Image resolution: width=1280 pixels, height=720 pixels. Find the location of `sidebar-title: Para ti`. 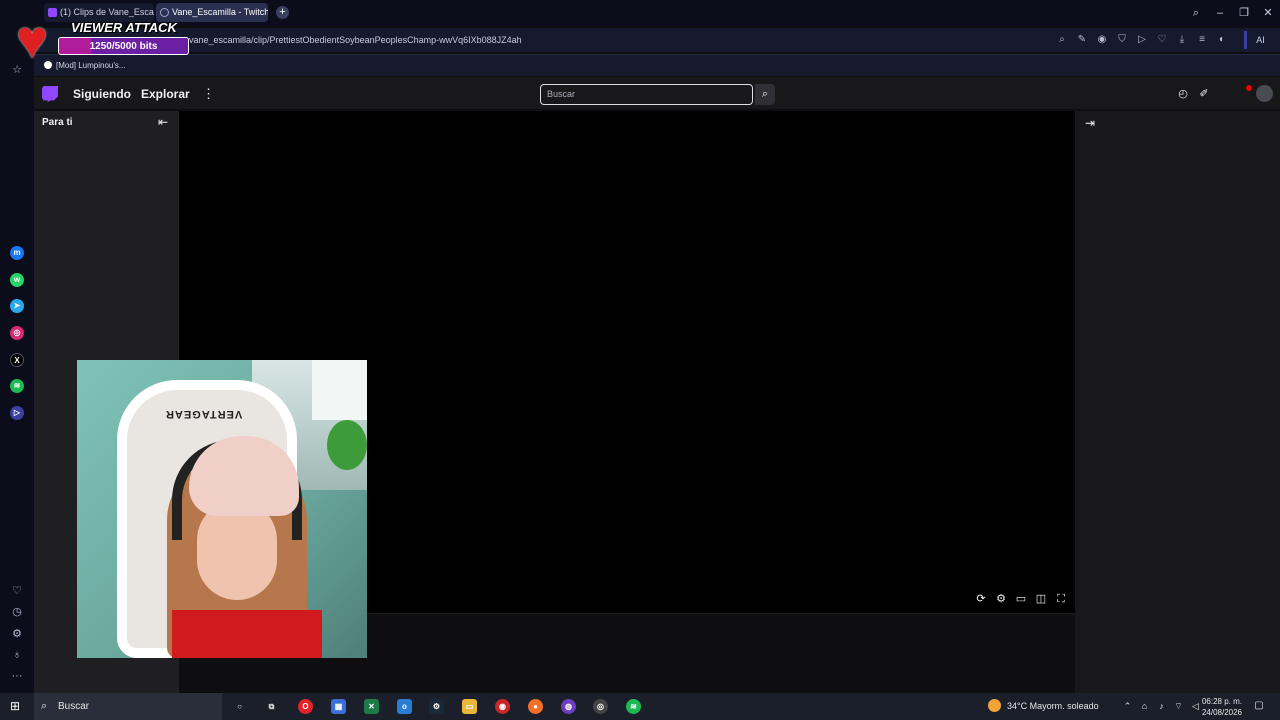

sidebar-title: Para ti is located at coordinates (57, 122).